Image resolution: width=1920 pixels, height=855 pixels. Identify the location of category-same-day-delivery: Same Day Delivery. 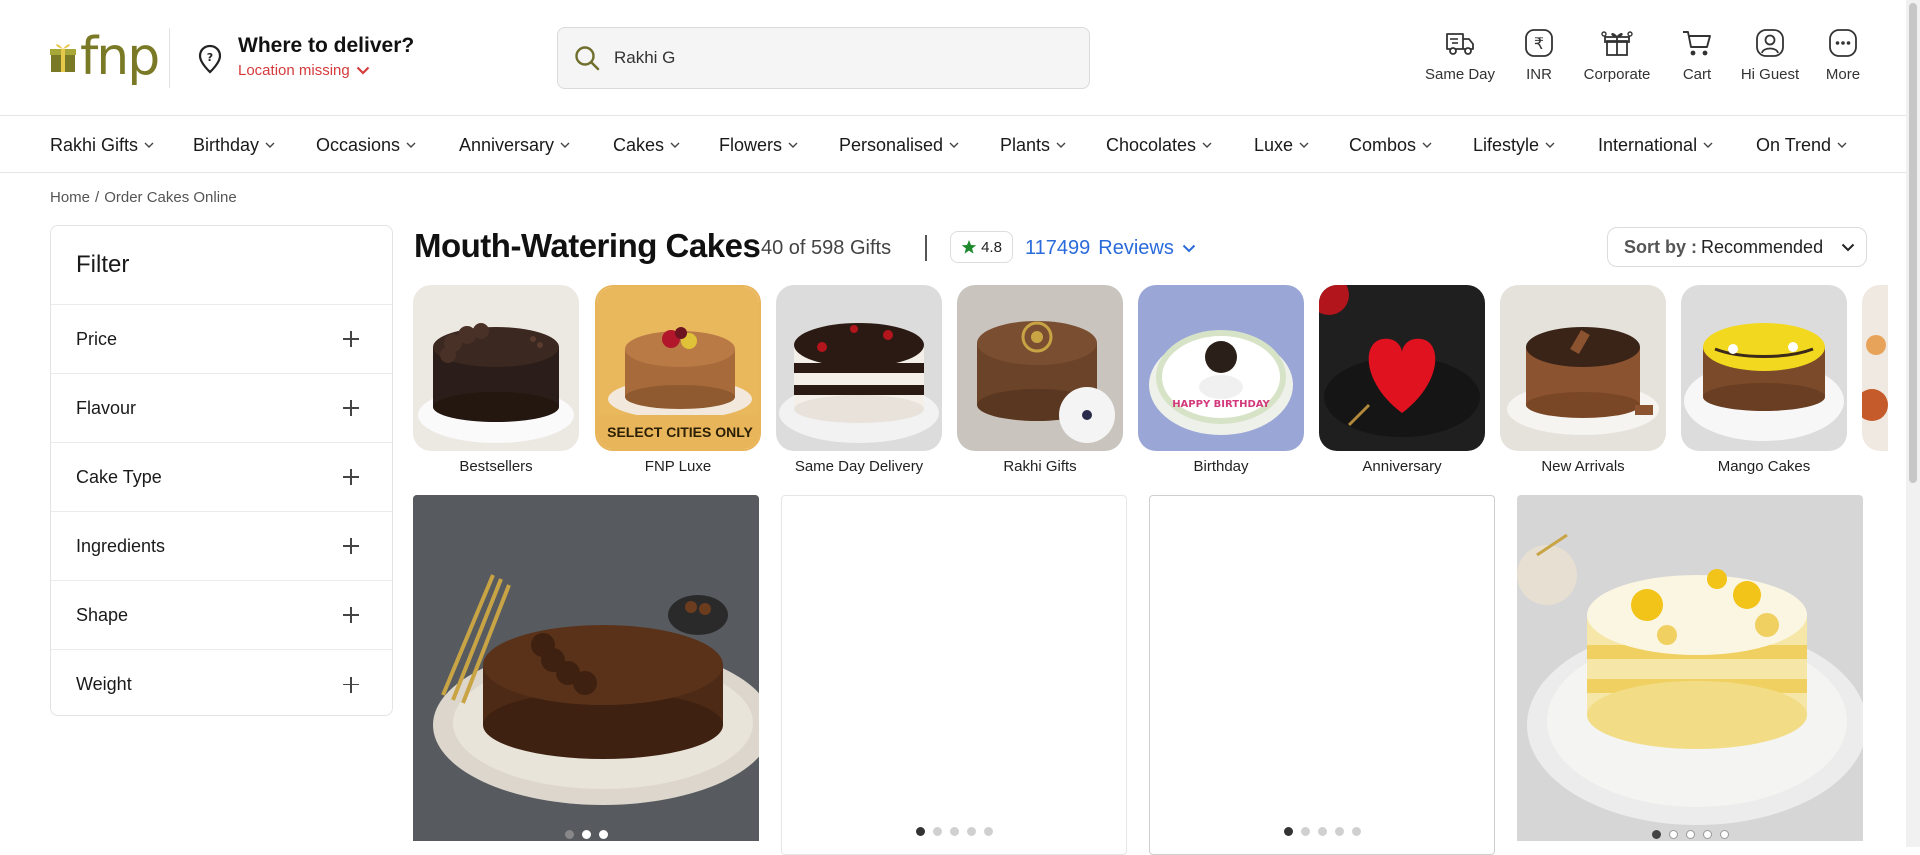
(859, 380).